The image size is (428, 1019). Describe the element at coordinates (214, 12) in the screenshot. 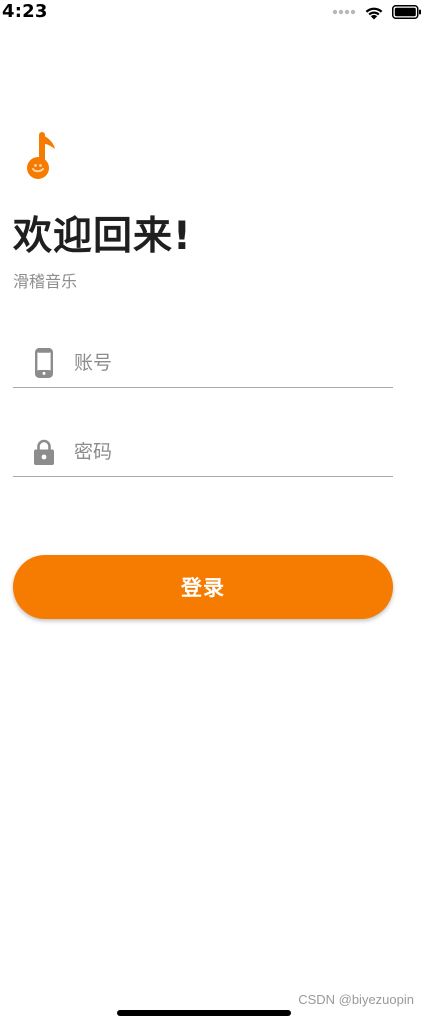

I see `status-bar: 4:23` at that location.